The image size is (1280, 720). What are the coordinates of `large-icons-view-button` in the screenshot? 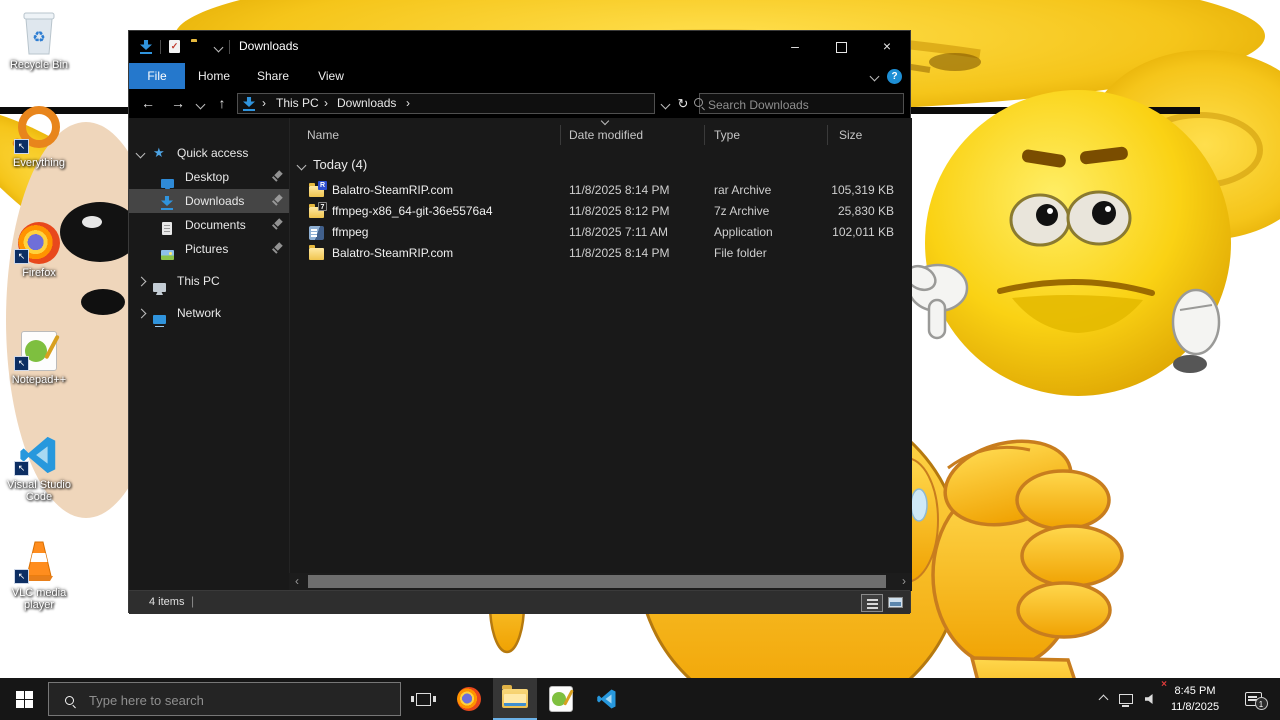 It's located at (896, 603).